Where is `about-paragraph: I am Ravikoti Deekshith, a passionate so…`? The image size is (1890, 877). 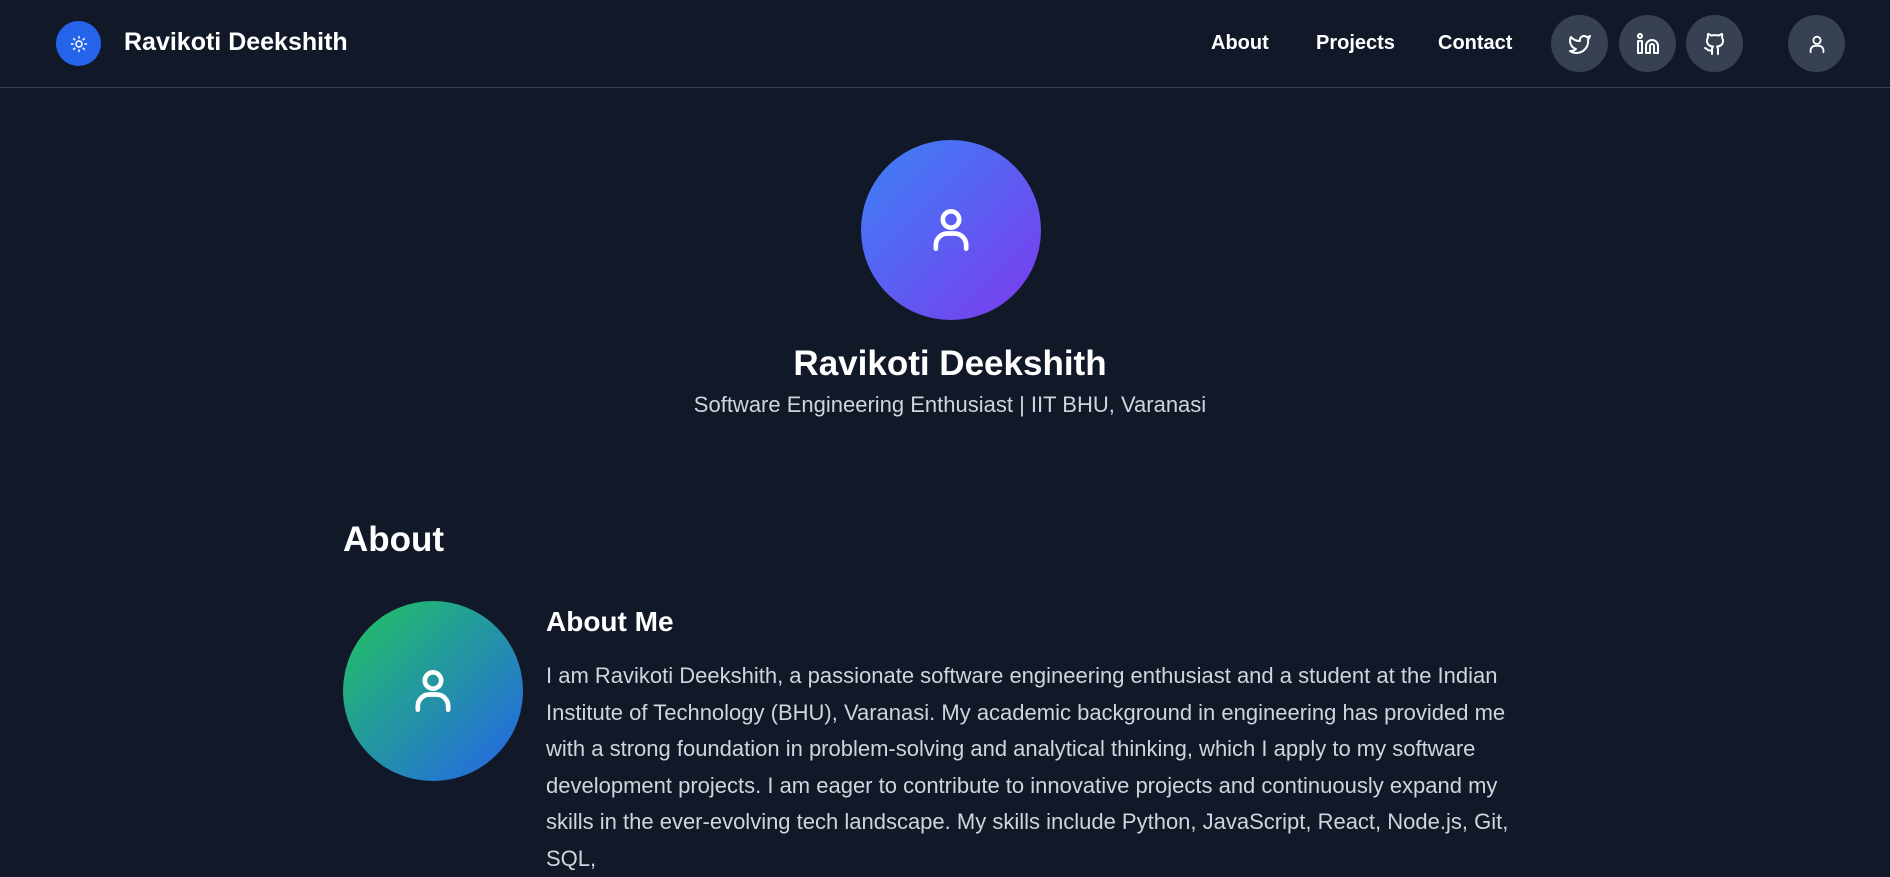 about-paragraph: I am Ravikoti Deekshith, a passionate so… is located at coordinates (1027, 767).